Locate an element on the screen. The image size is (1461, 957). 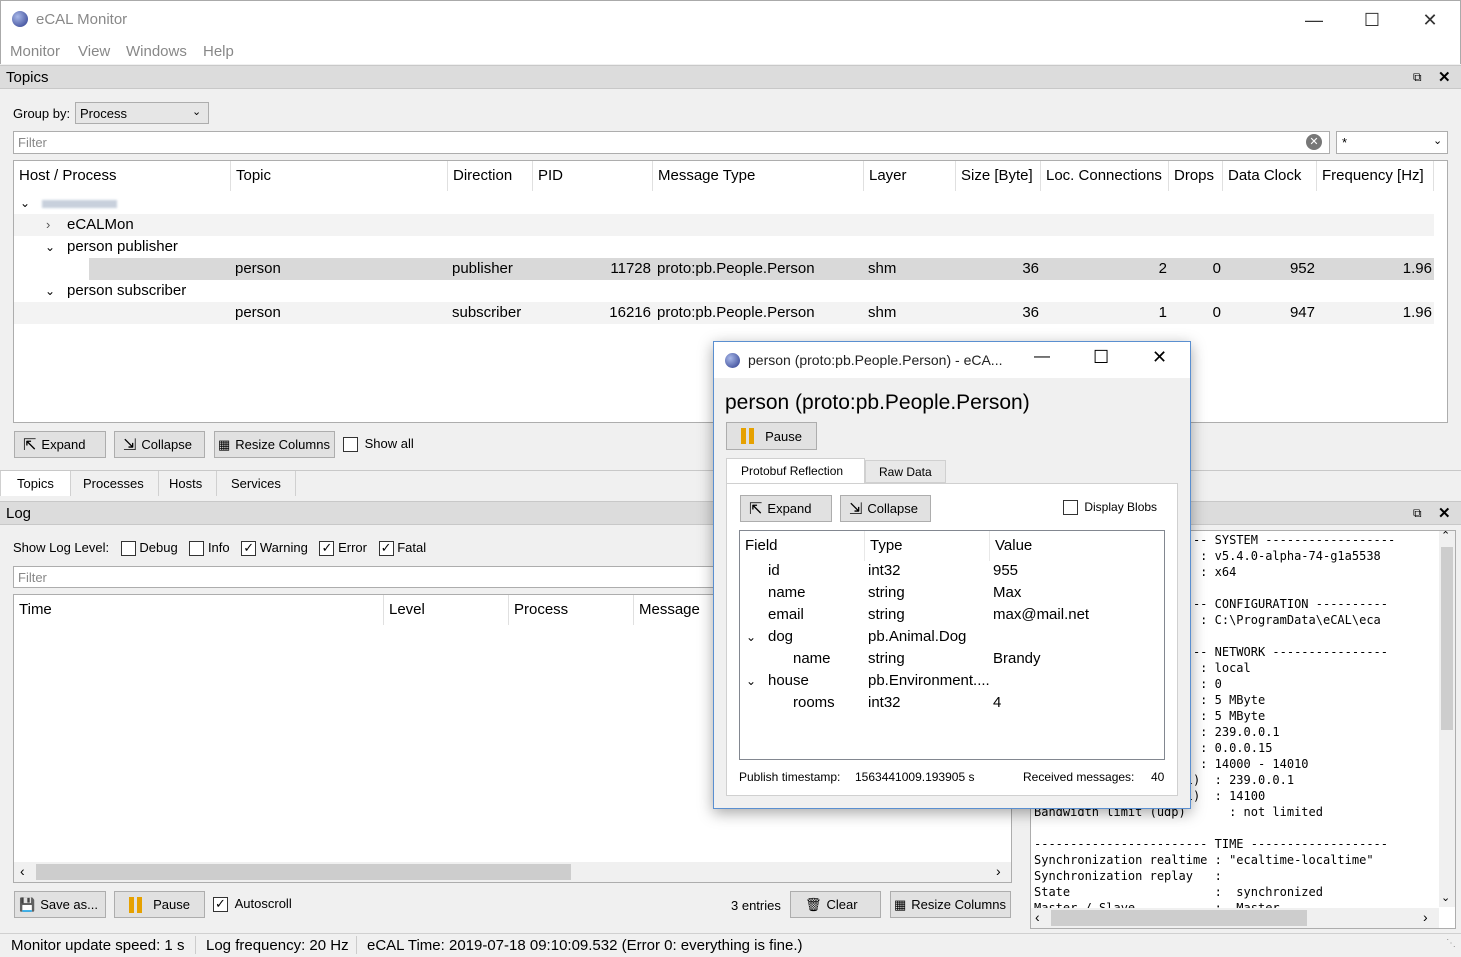
tab-protobuf-reflection: Protobuf Reflection is located at coordinates (795, 471).